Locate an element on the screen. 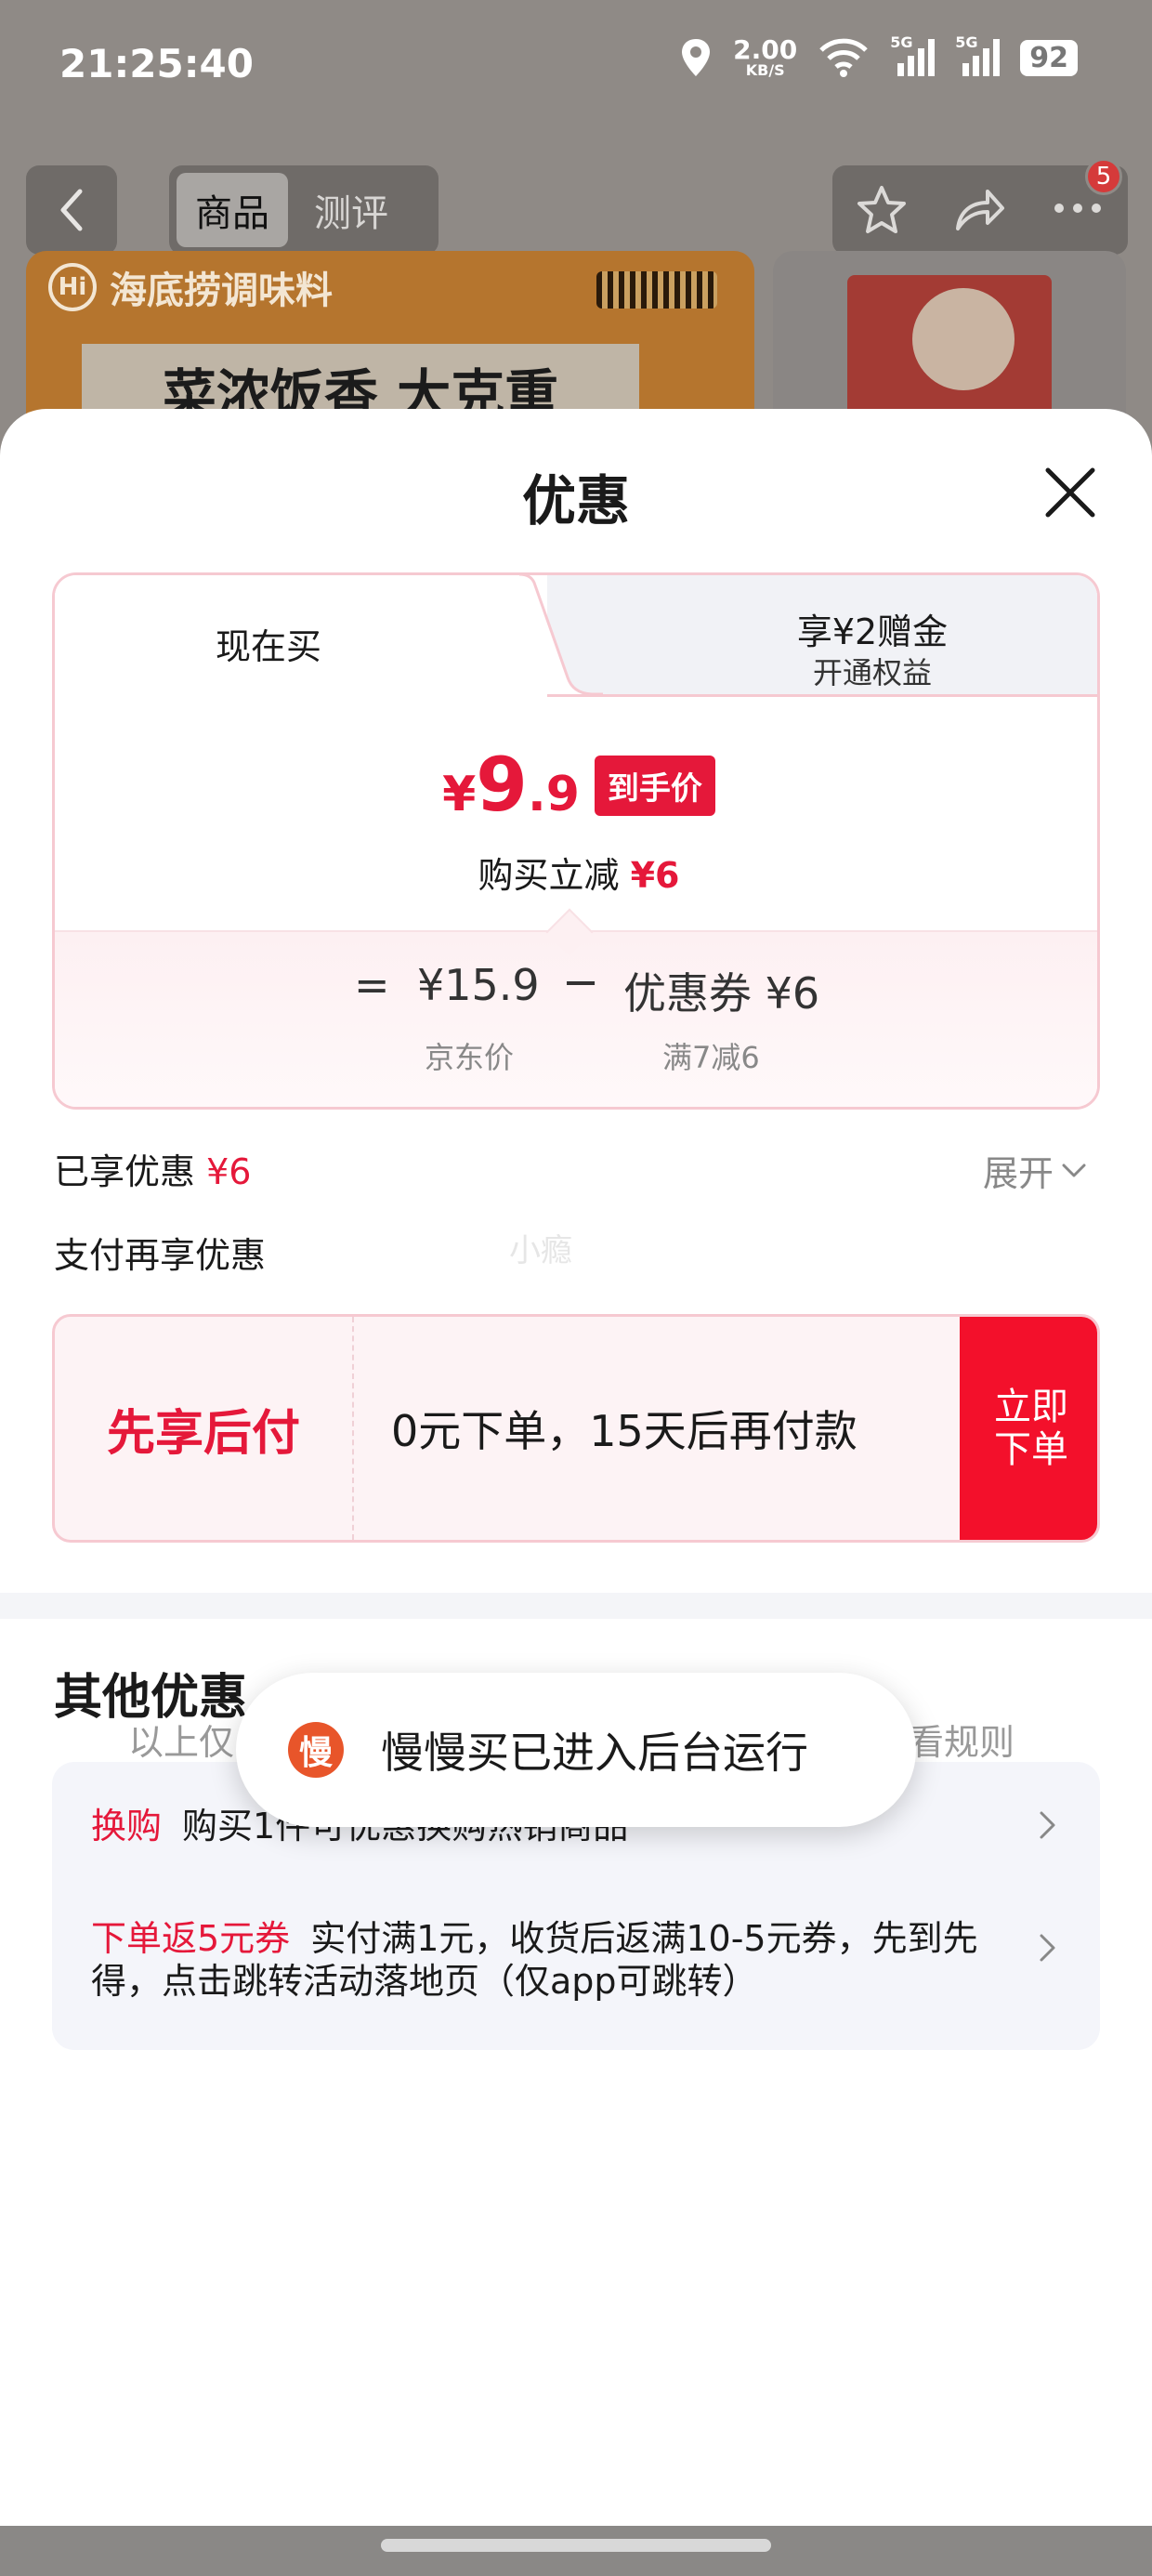 The image size is (1152, 2576). instant-discount: 购买立减 ¥6 is located at coordinates (576, 872).